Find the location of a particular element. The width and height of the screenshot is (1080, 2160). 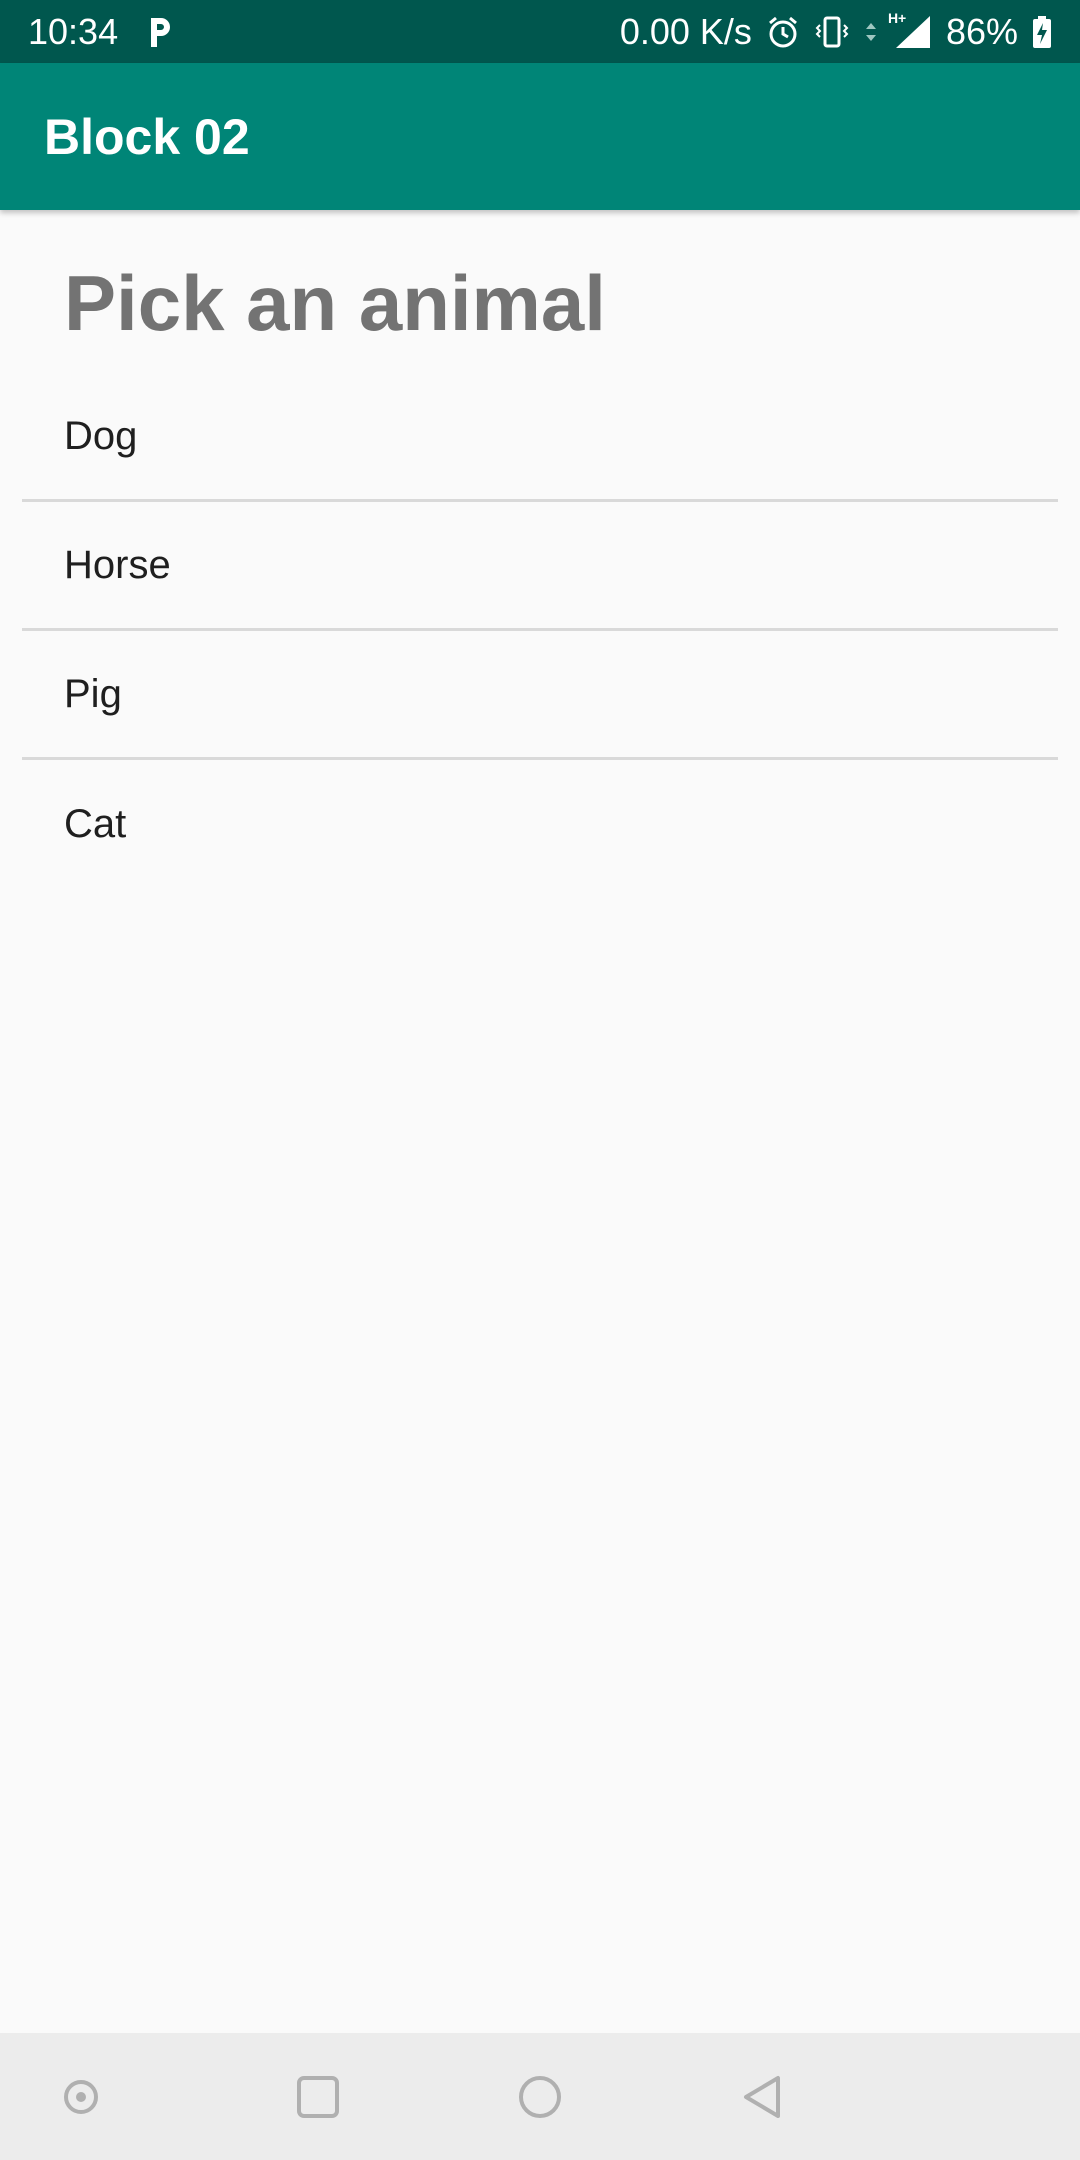

battery-charging-icon is located at coordinates (1042, 32).